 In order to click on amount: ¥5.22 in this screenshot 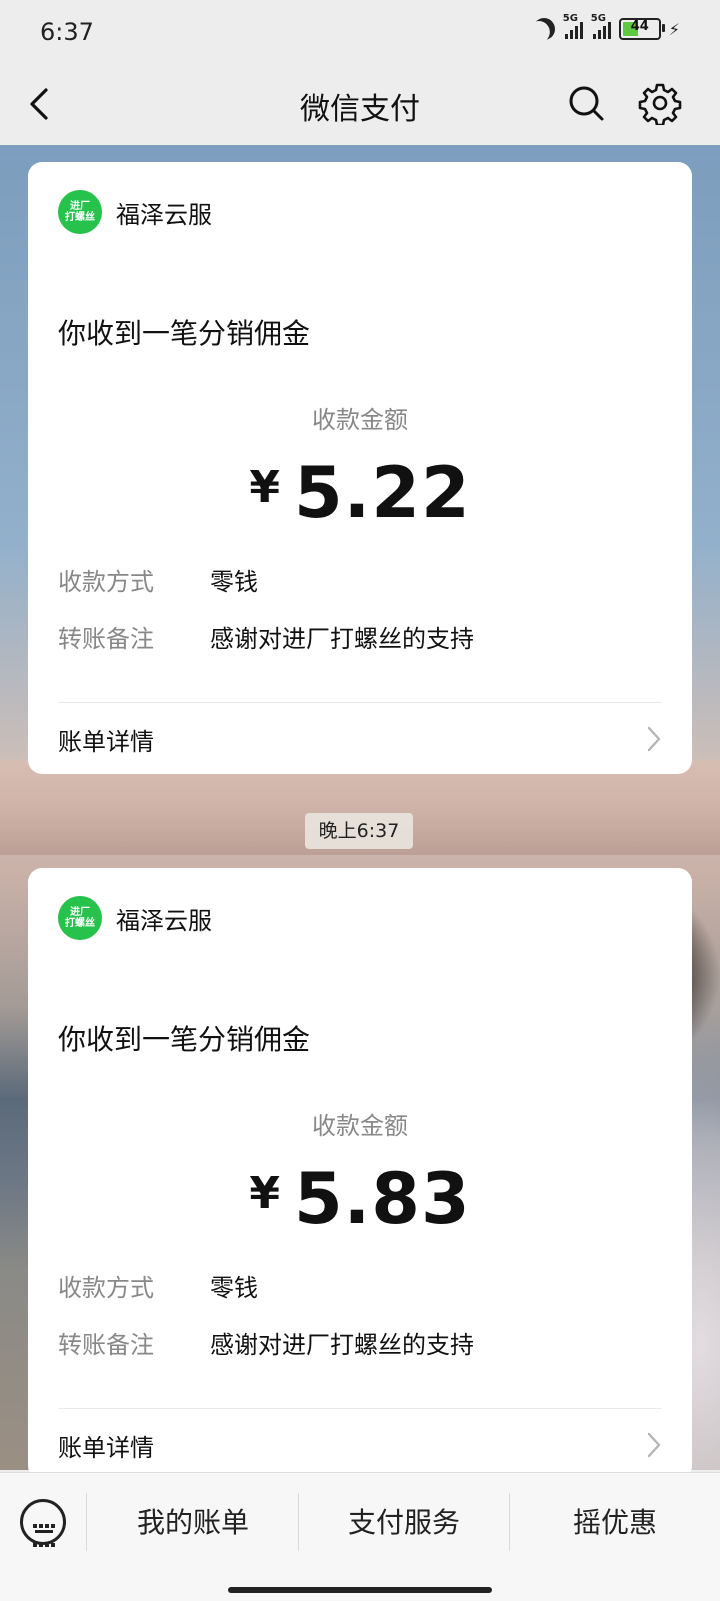, I will do `click(360, 493)`.